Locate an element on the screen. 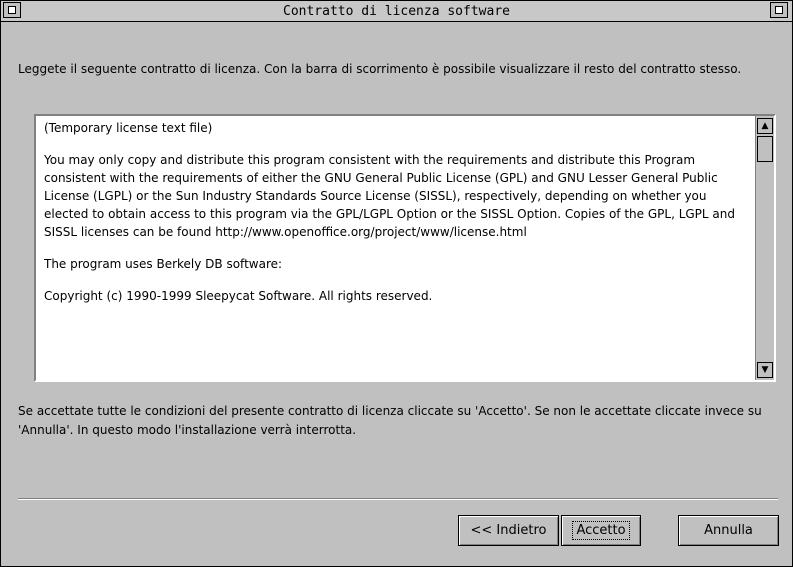 This screenshot has width=793, height=567. scroll-thumb is located at coordinates (765, 149).